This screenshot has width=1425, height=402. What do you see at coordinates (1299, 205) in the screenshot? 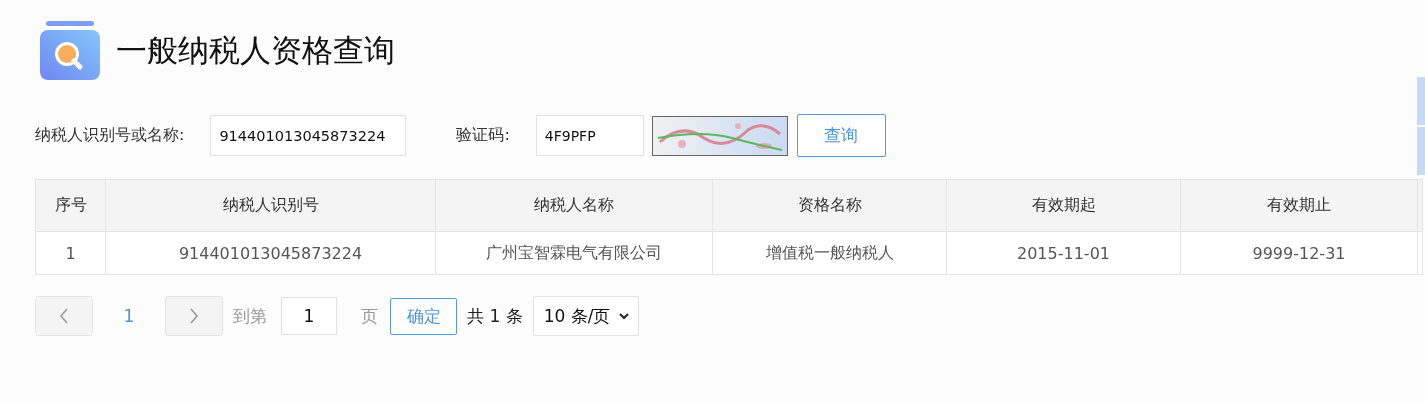
I see `column-header: 有效期止` at bounding box center [1299, 205].